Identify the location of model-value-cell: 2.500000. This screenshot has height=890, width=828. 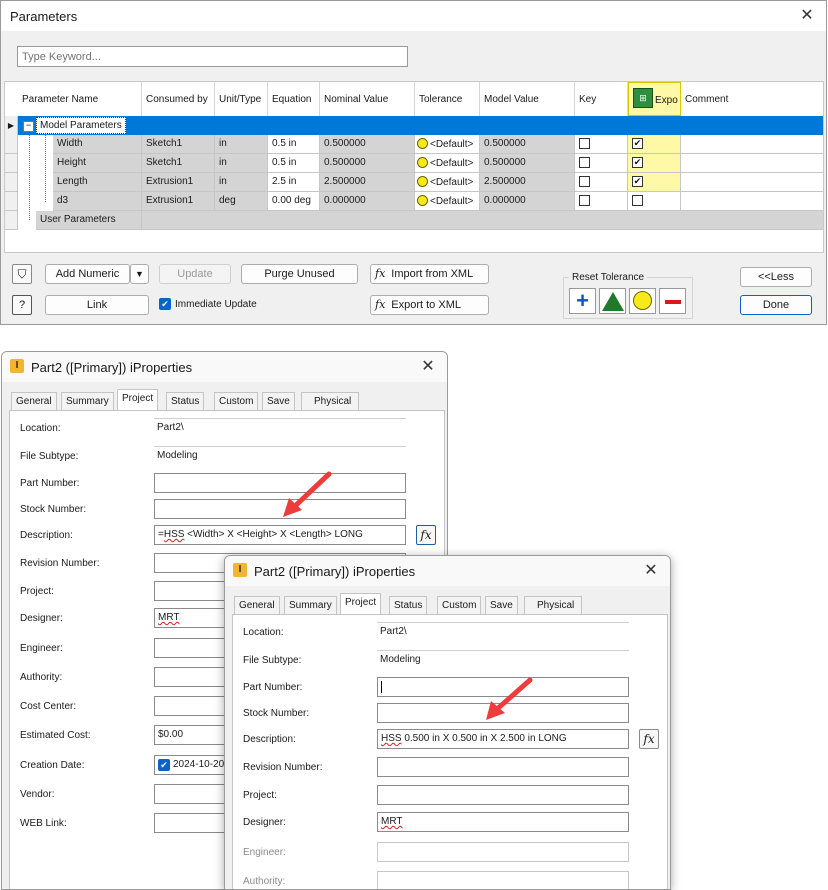
(527, 182).